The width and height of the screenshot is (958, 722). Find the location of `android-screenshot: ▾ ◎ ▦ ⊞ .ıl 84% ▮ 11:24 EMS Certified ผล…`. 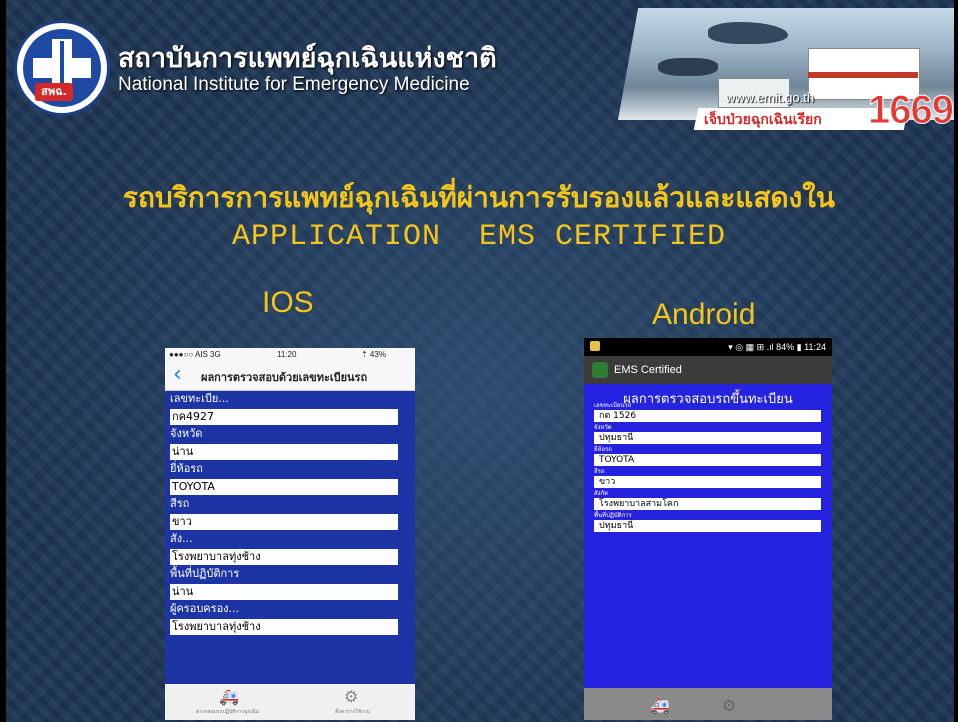

android-screenshot: ▾ ◎ ▦ ⊞ .ıl 84% ▮ 11:24 EMS Certified ผล… is located at coordinates (708, 529).